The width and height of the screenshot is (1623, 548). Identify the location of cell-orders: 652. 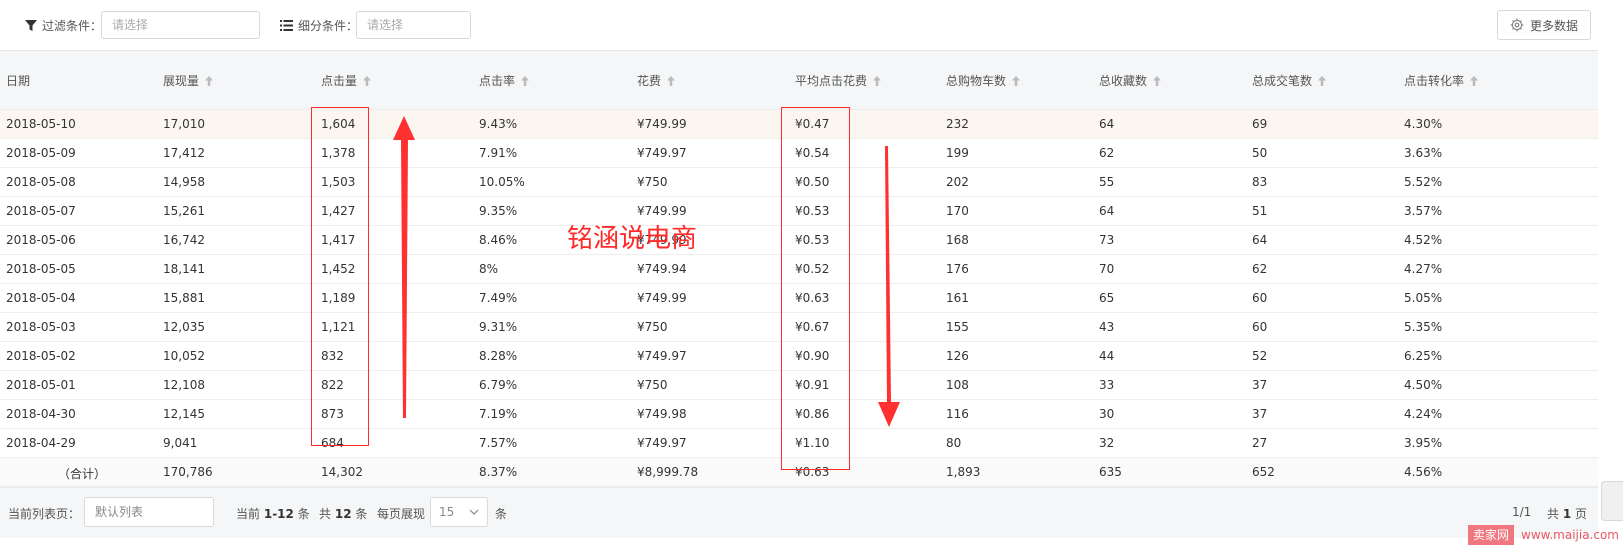
(1263, 472).